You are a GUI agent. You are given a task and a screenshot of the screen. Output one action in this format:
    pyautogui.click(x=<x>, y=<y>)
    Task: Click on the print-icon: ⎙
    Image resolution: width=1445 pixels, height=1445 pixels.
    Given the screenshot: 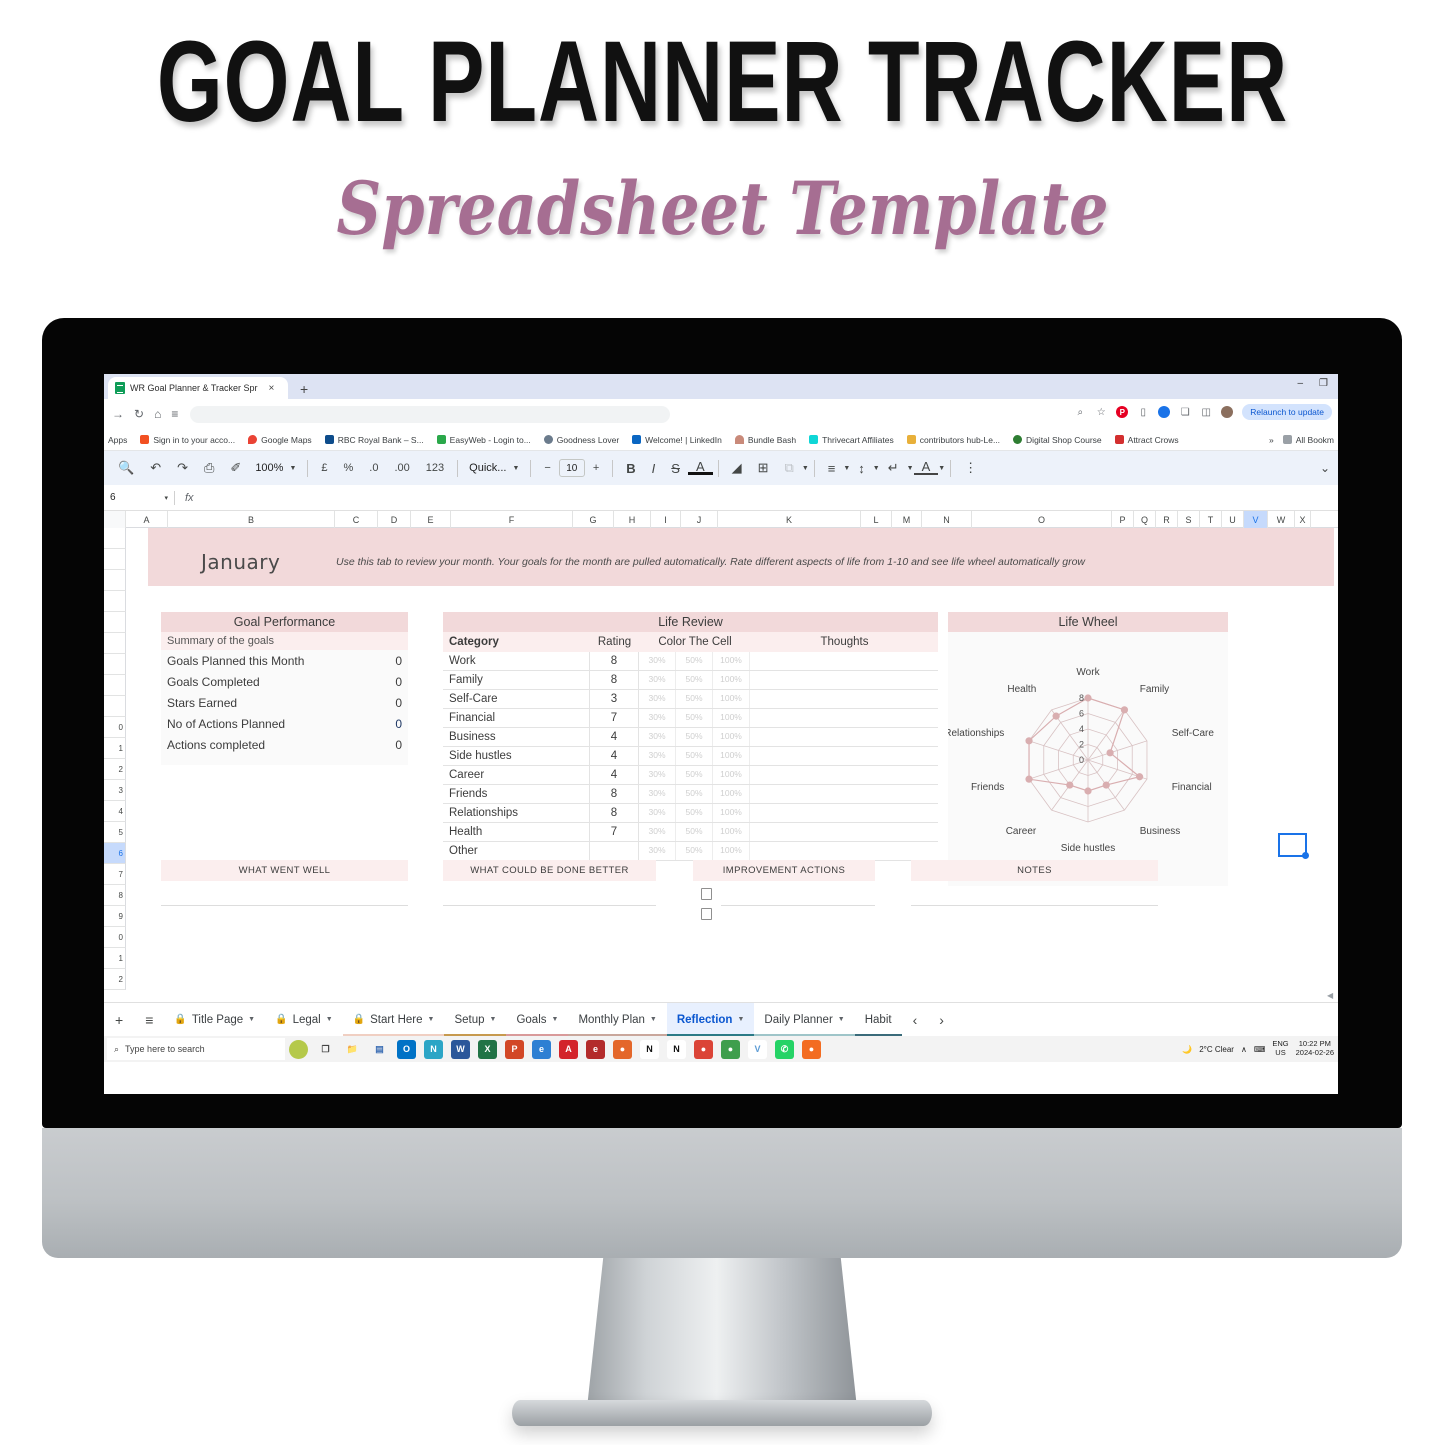 What is the action you would take?
    pyautogui.click(x=209, y=468)
    